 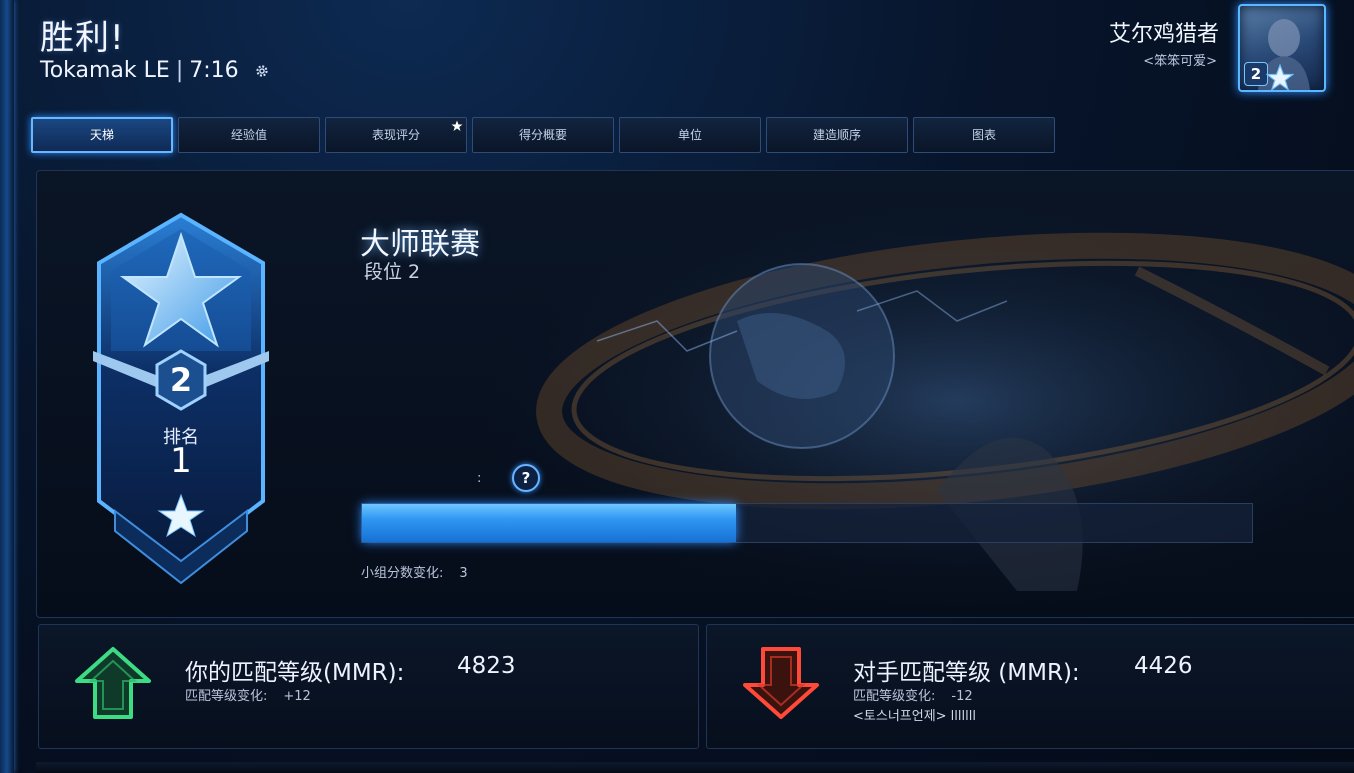 I want to click on ladder-progress-bar, so click(x=807, y=523).